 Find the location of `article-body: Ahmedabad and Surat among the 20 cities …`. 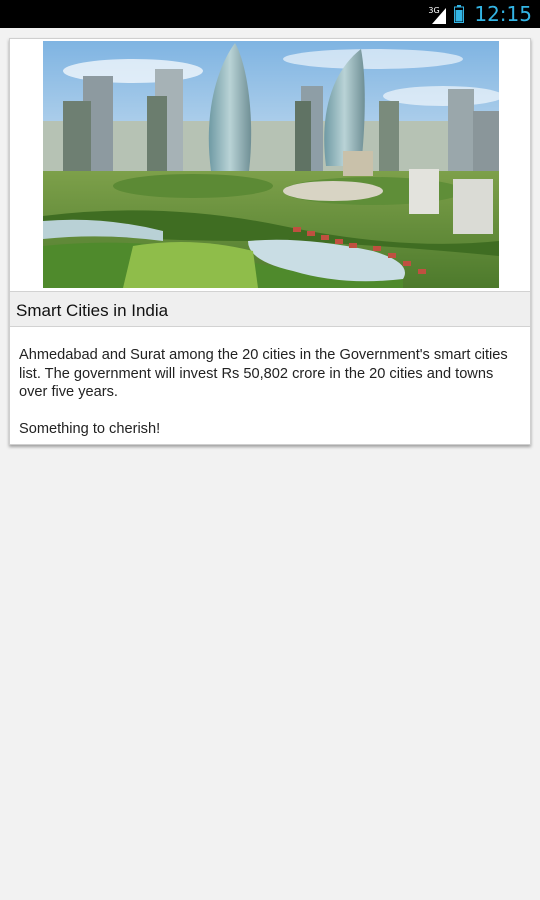

article-body: Ahmedabad and Surat among the 20 cities … is located at coordinates (269, 392).